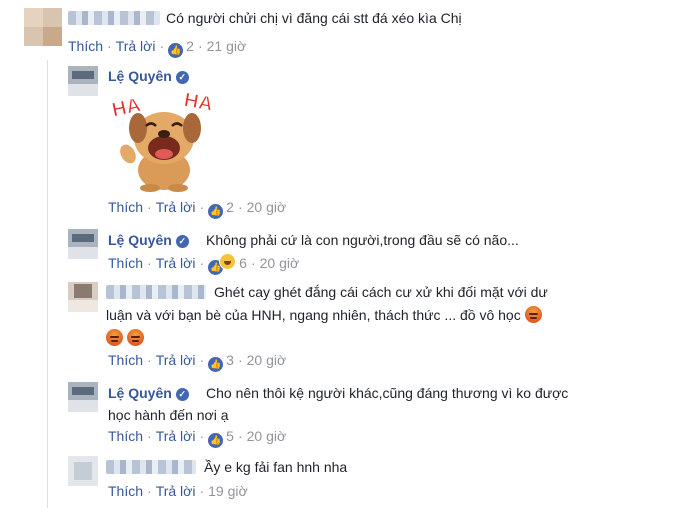  What do you see at coordinates (162, 140) in the screenshot?
I see `haha-dog-sticker: HA HA` at bounding box center [162, 140].